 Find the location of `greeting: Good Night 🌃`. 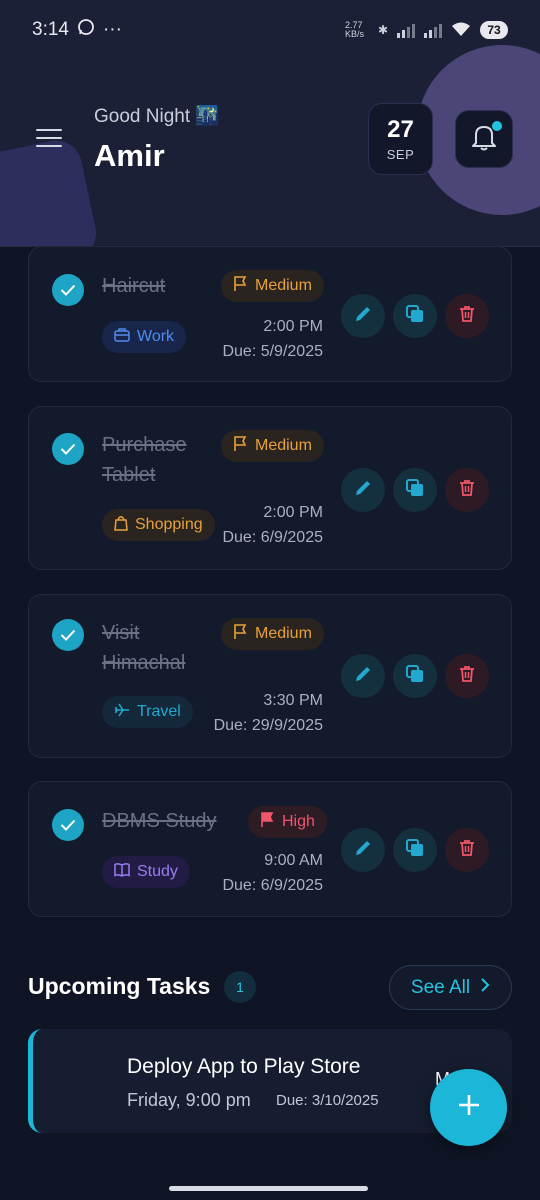

greeting: Good Night 🌃 is located at coordinates (157, 116).